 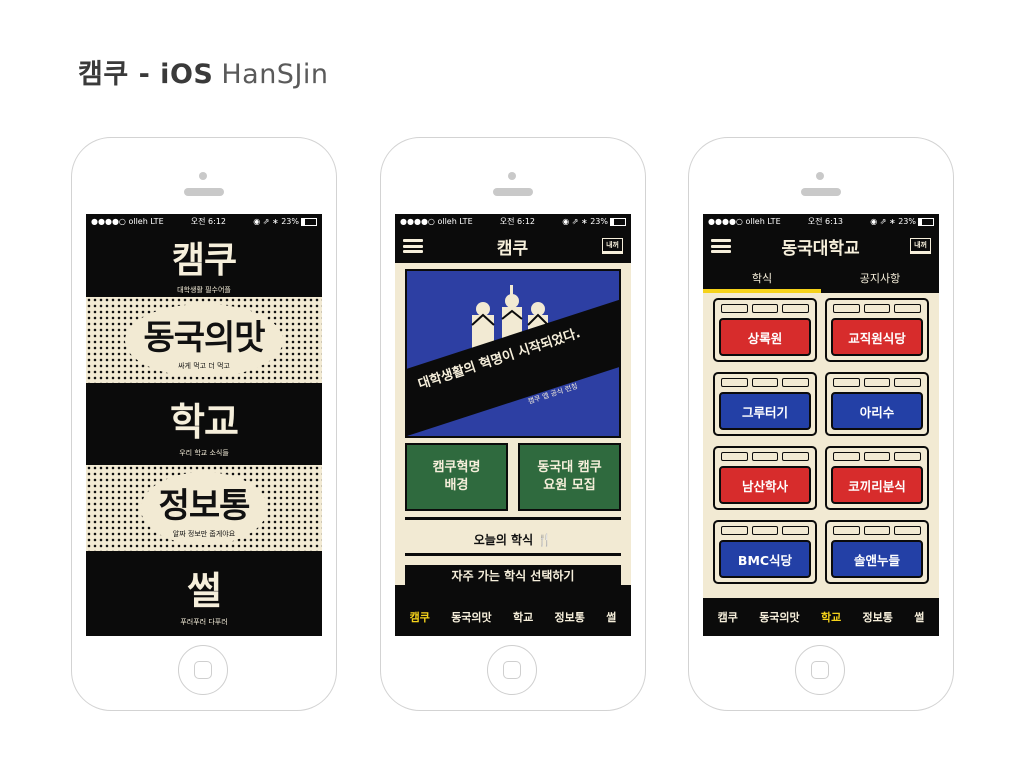 I want to click on cafeteria-card: 그루터기, so click(x=765, y=404).